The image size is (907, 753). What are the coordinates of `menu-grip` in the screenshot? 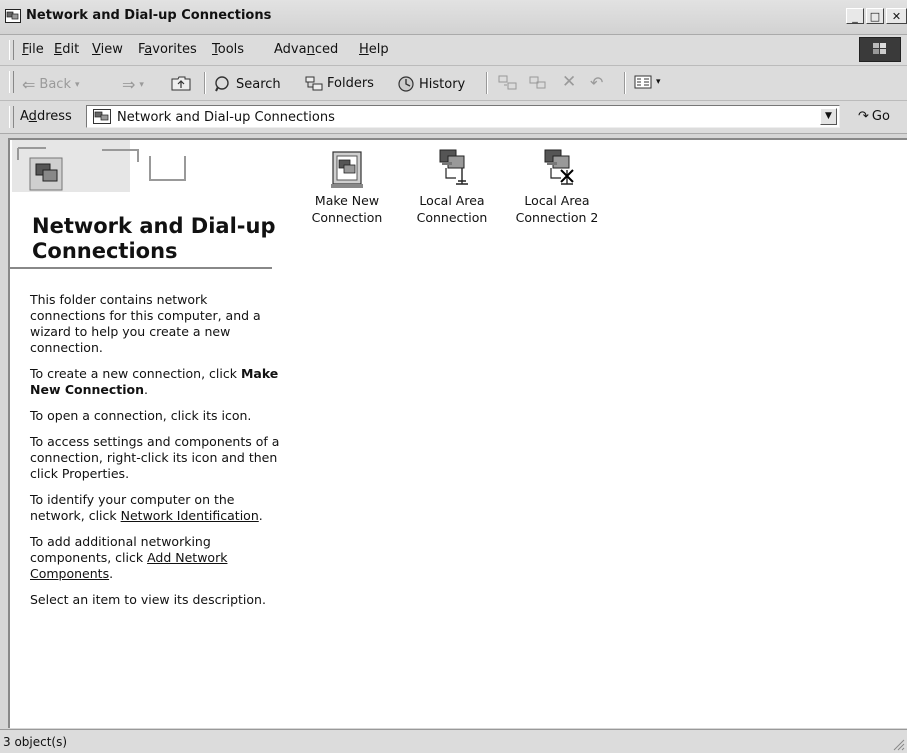 It's located at (11, 50).